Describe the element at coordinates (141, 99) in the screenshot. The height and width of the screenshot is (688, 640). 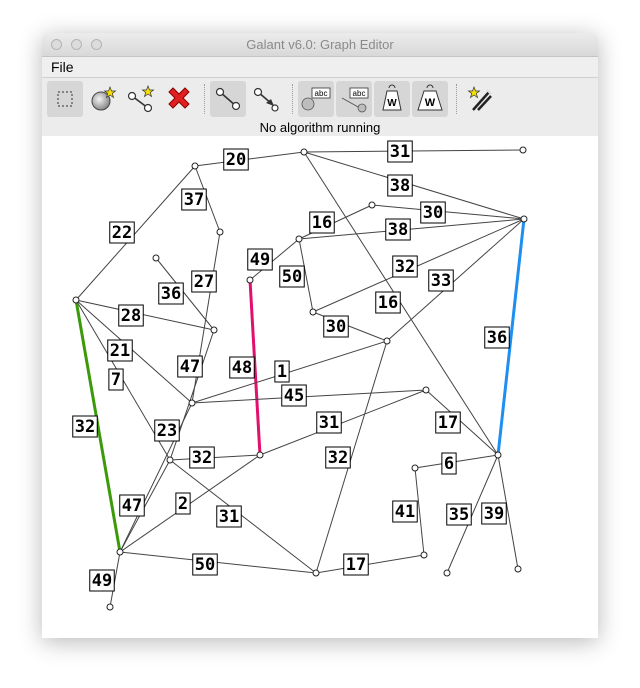
I see `add-edge-tool-button` at that location.